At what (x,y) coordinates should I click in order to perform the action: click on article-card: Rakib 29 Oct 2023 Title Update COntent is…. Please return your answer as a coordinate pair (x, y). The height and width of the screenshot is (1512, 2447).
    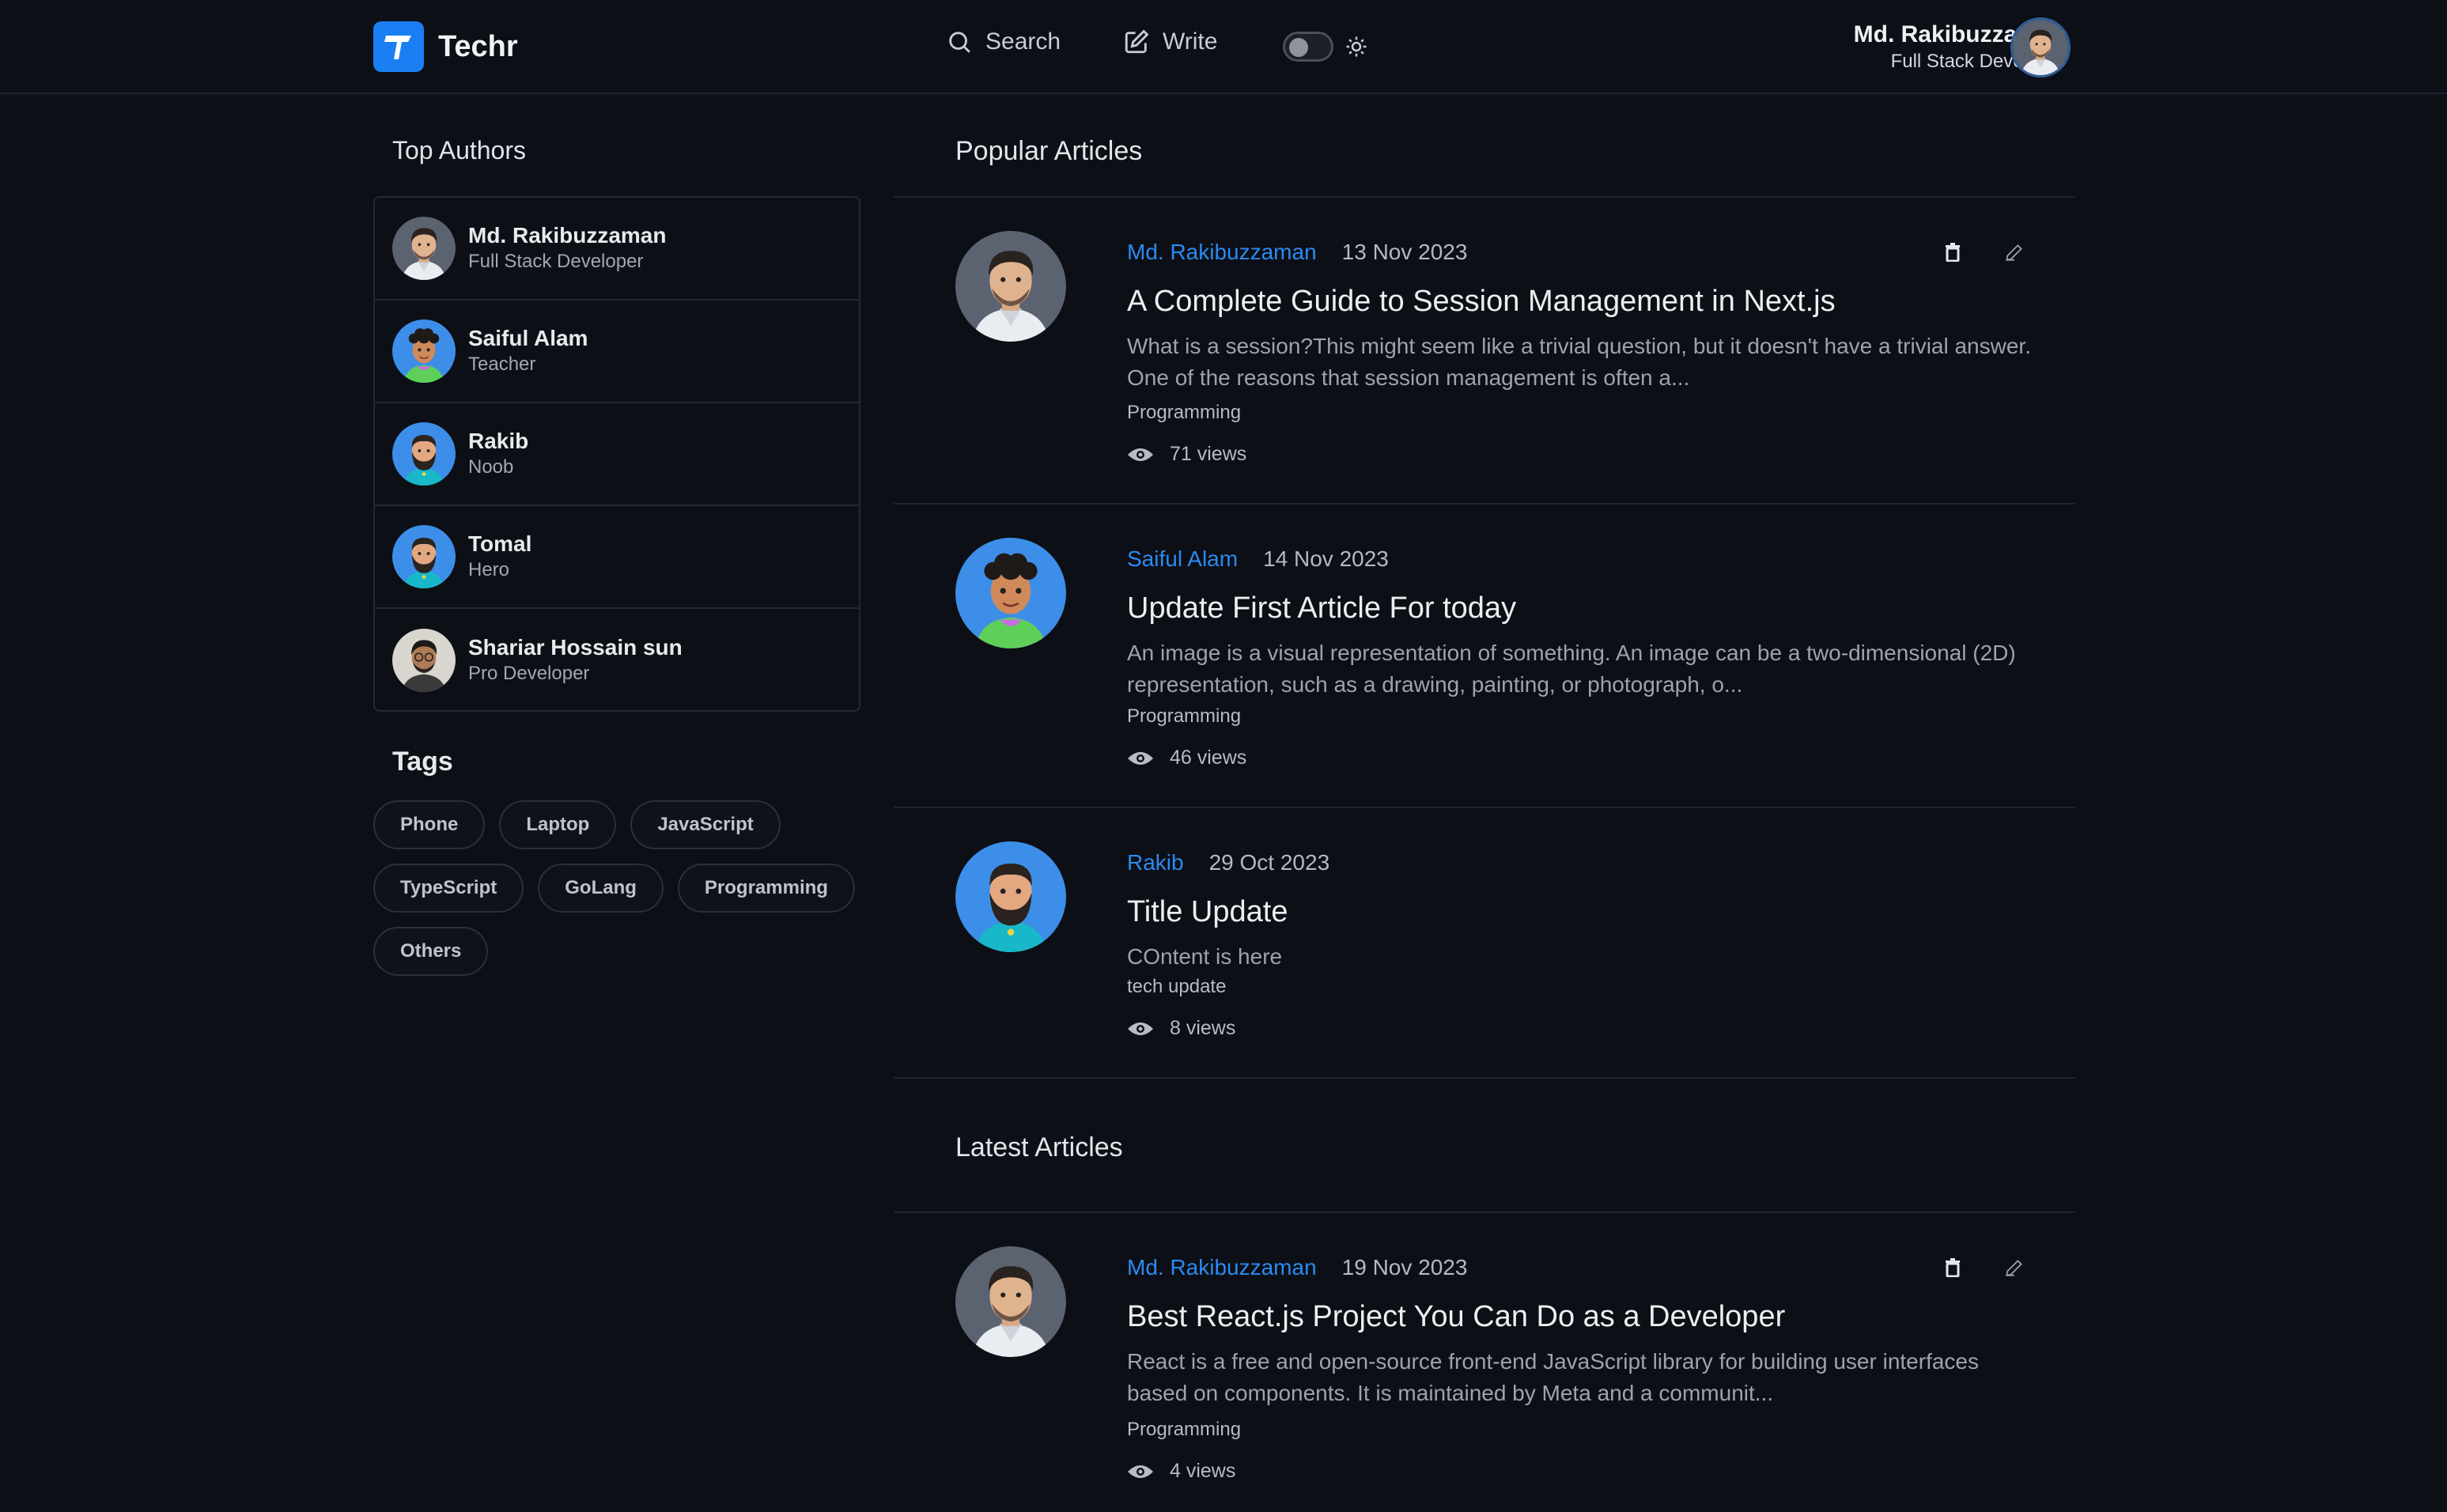
    Looking at the image, I should click on (1484, 943).